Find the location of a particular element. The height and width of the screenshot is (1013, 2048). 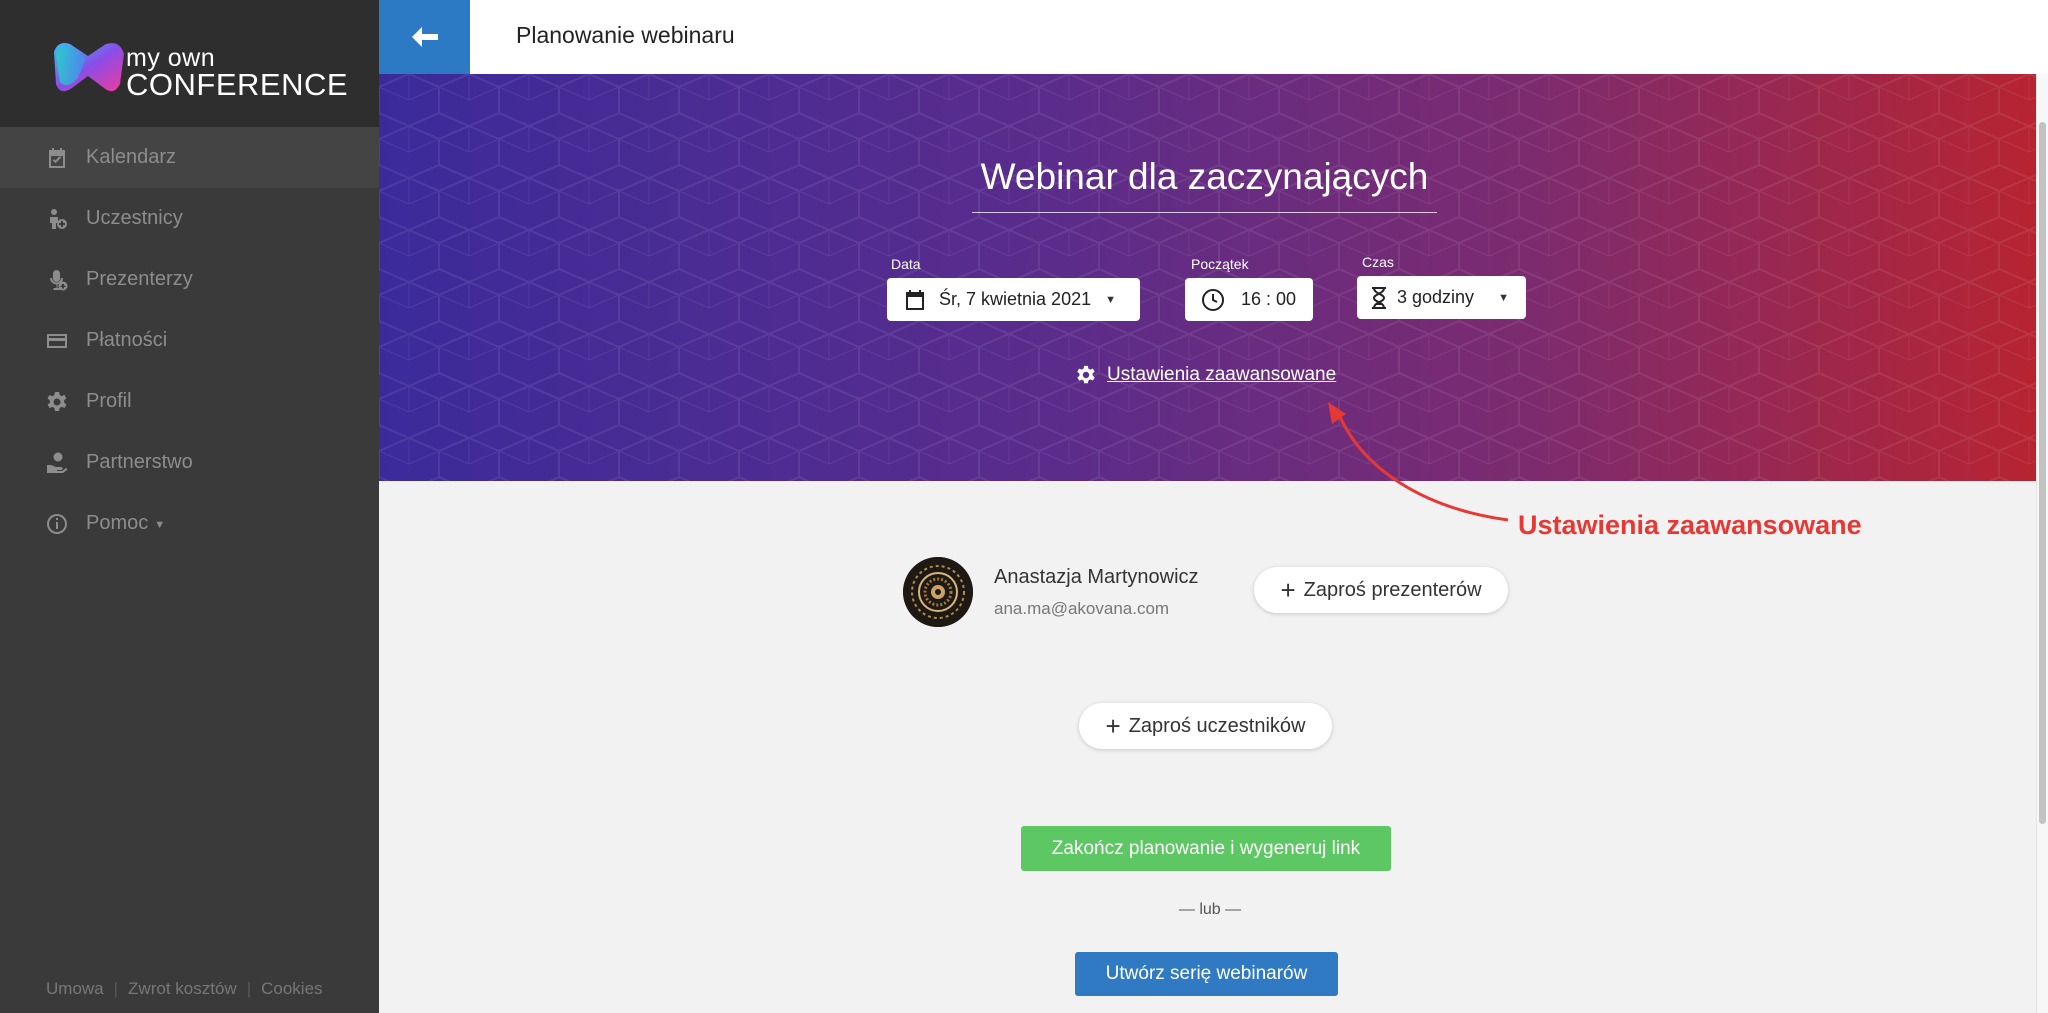

avatar is located at coordinates (938, 592).